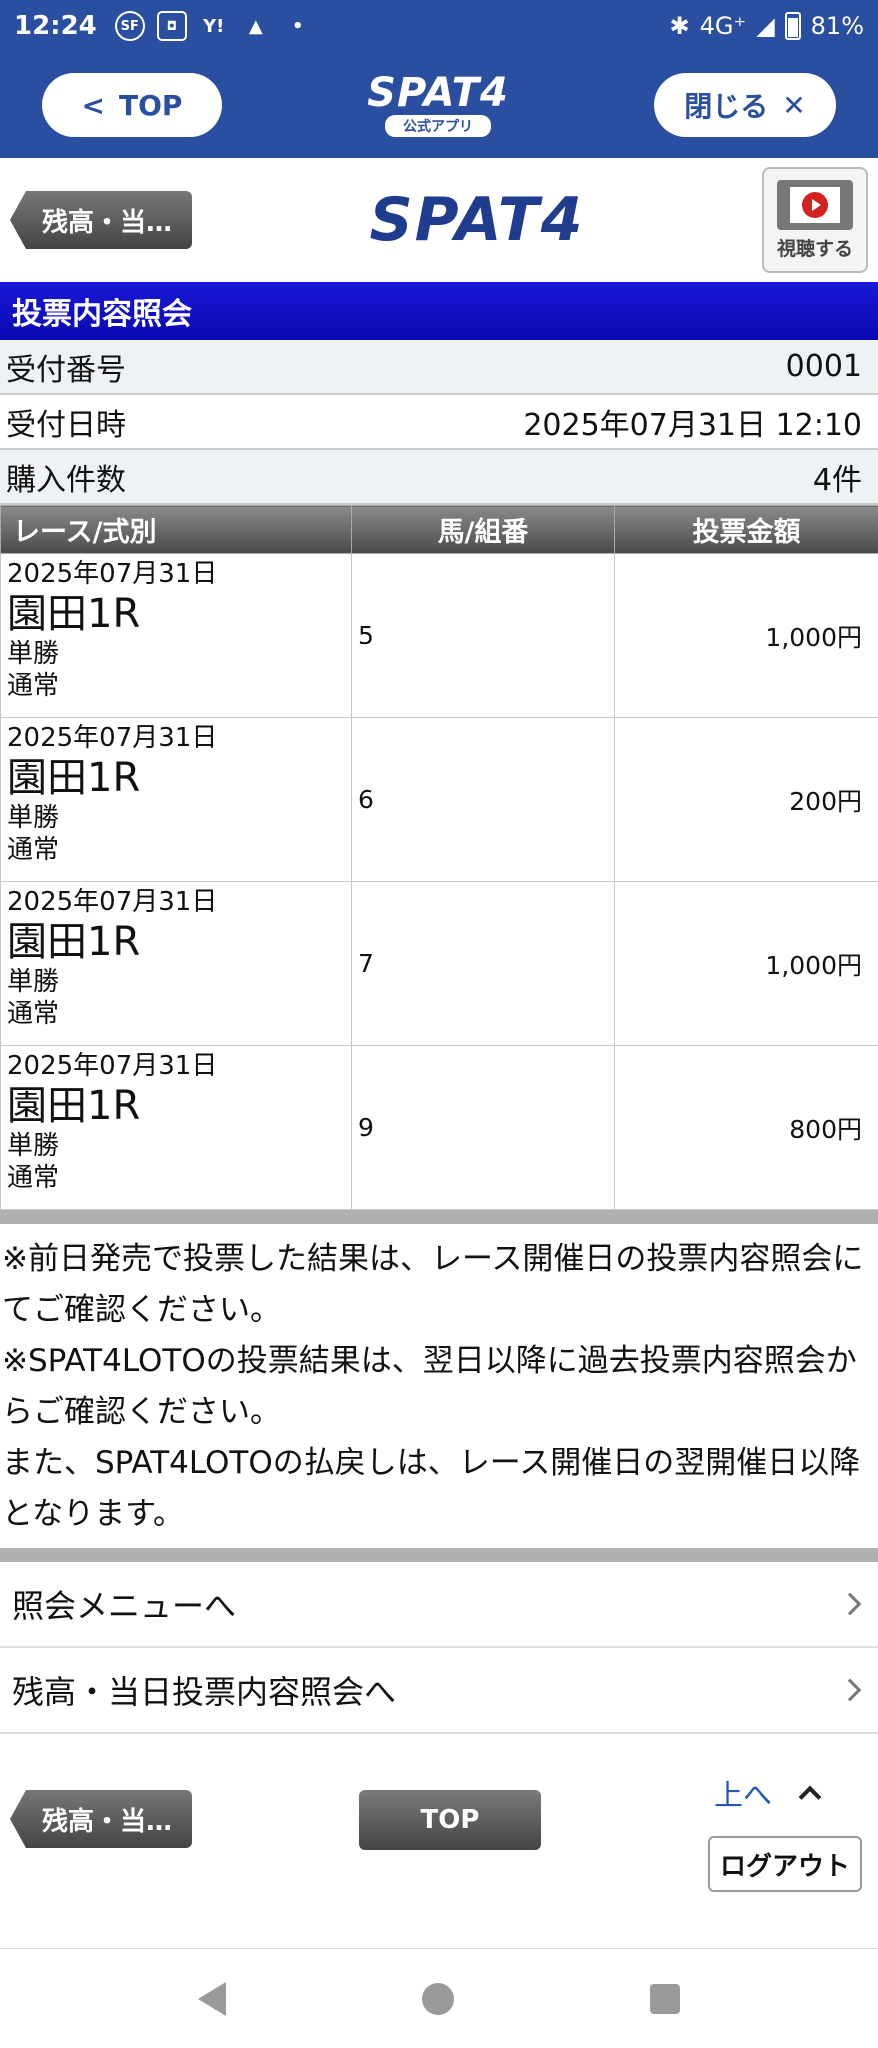  What do you see at coordinates (66, 370) in the screenshot?
I see `info-label: 受付番号` at bounding box center [66, 370].